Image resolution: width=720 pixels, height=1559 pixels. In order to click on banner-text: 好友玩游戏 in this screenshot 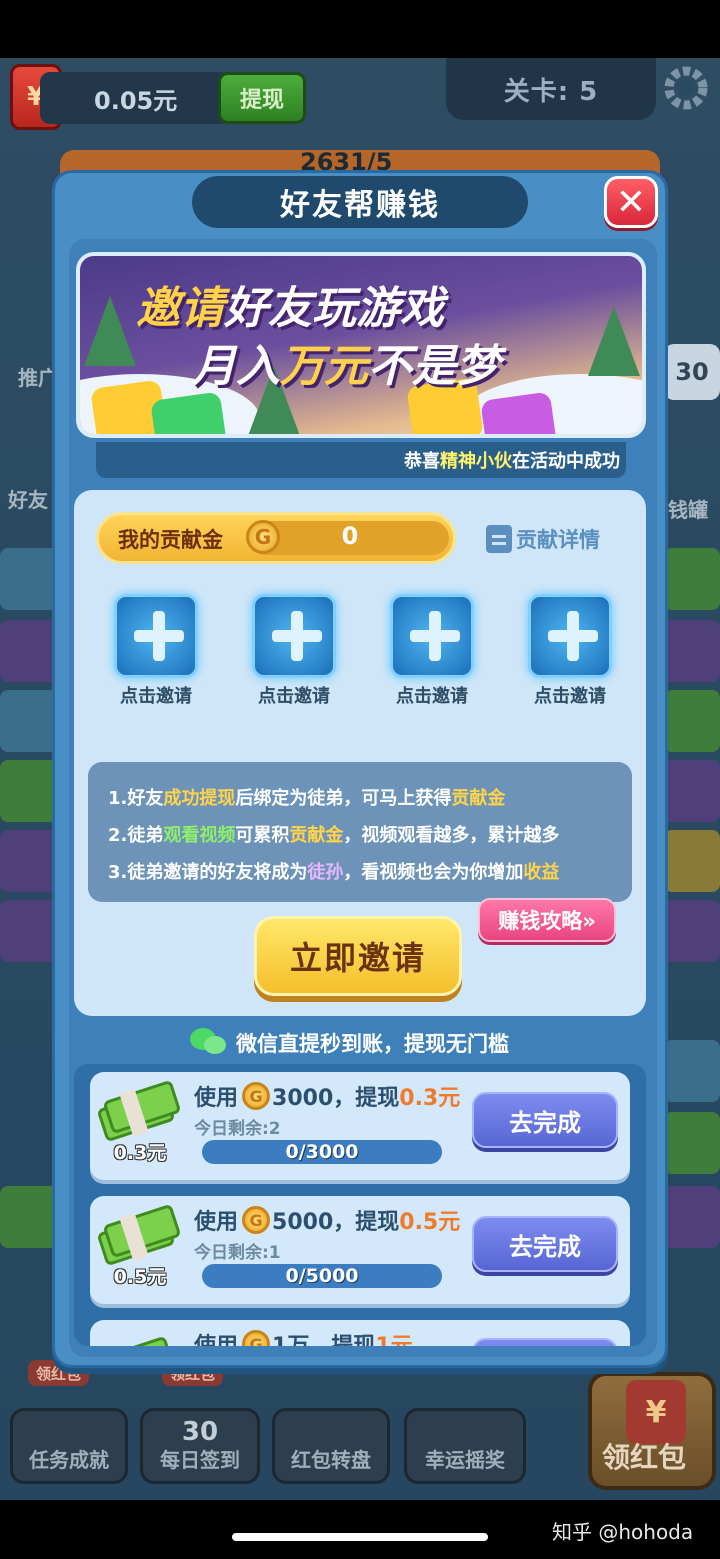, I will do `click(334, 308)`.